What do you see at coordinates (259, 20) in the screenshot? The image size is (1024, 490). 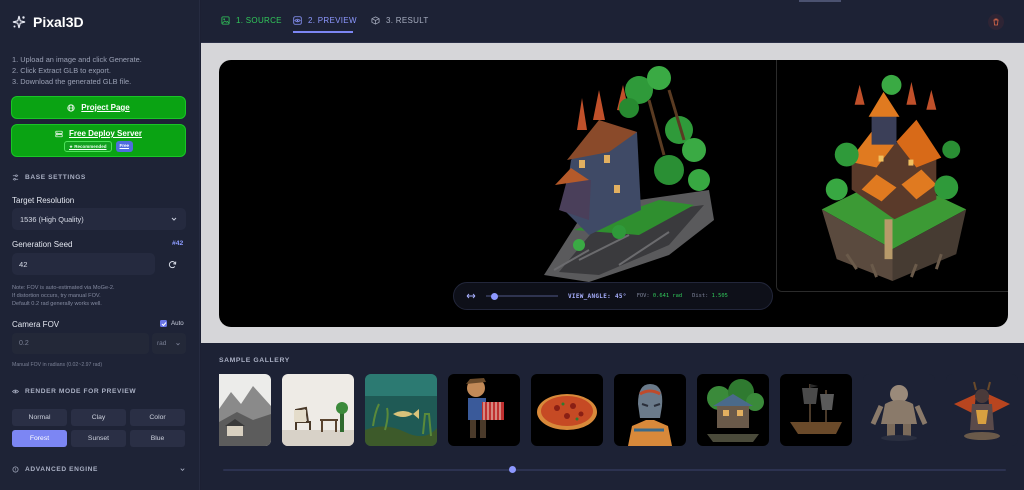 I see `tab-source-label: 1. SOURCE` at bounding box center [259, 20].